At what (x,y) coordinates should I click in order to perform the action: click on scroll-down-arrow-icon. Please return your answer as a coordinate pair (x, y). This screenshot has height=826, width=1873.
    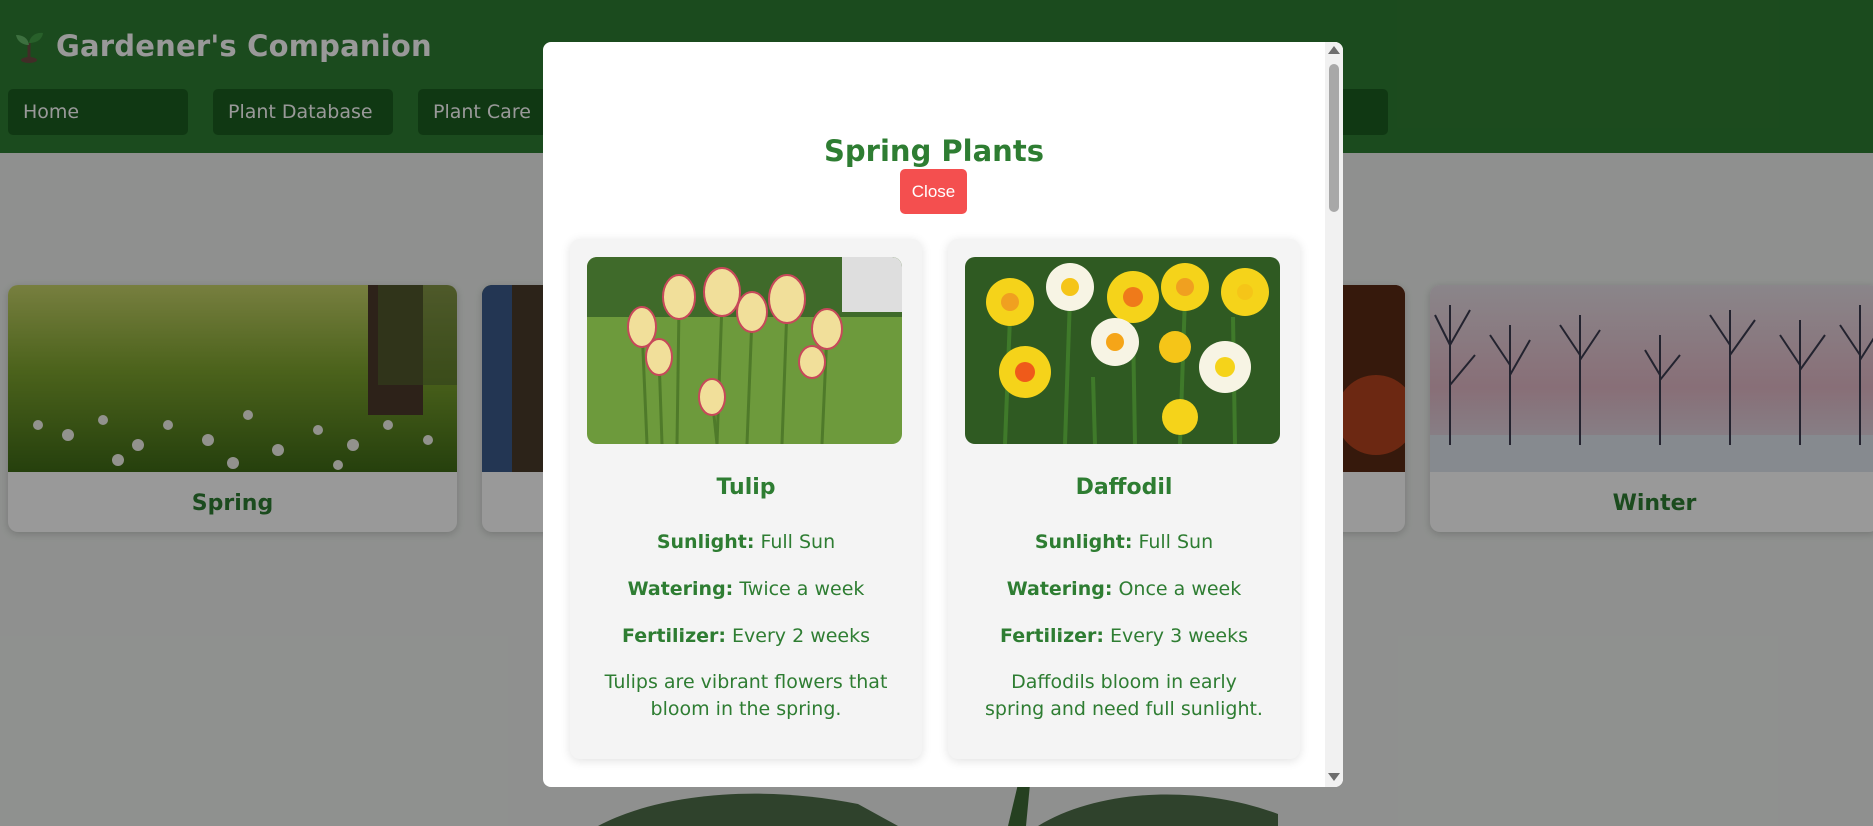
    Looking at the image, I should click on (1334, 777).